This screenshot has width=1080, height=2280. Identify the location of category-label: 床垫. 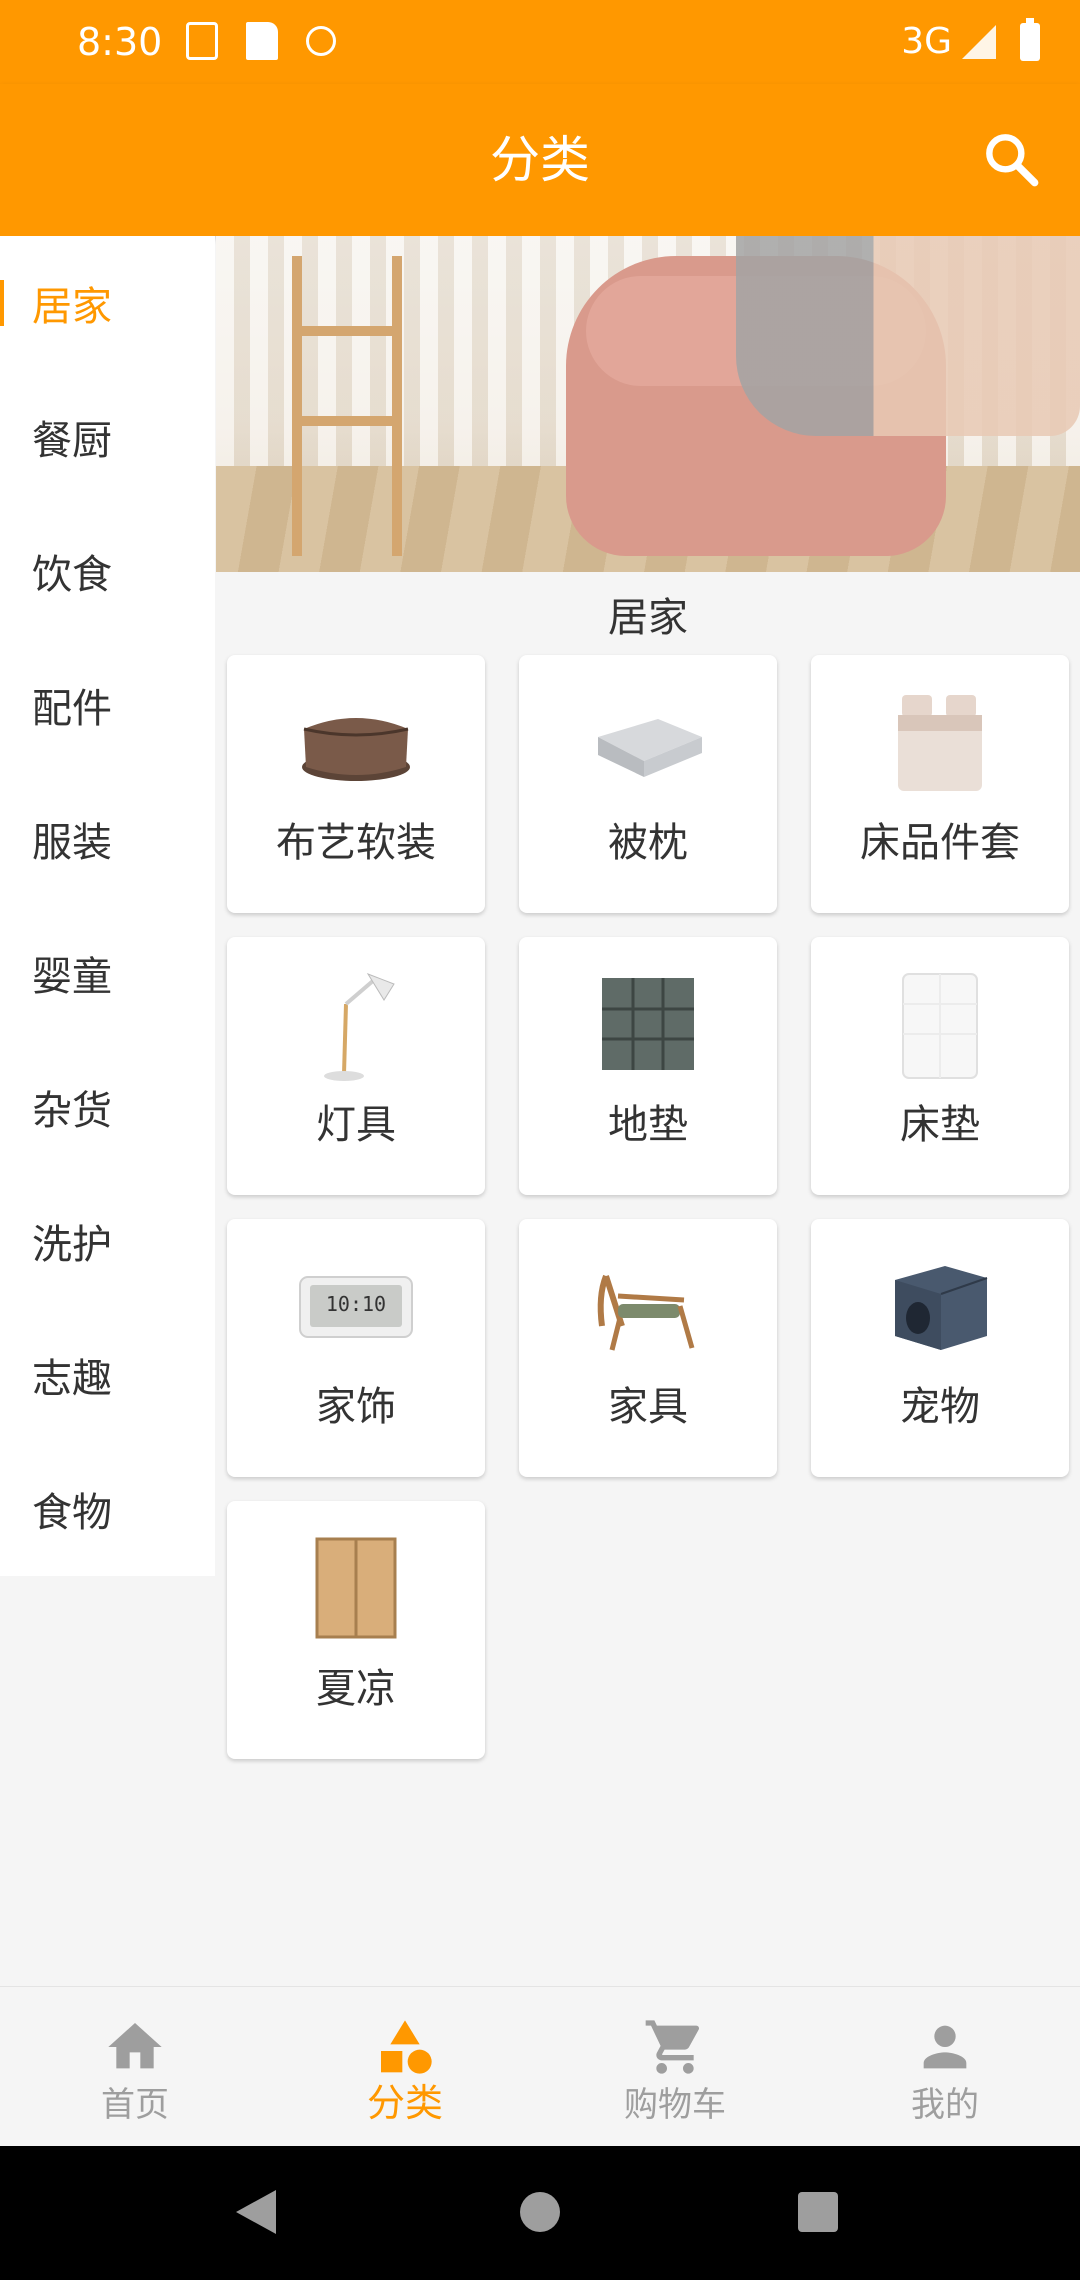
(940, 1125).